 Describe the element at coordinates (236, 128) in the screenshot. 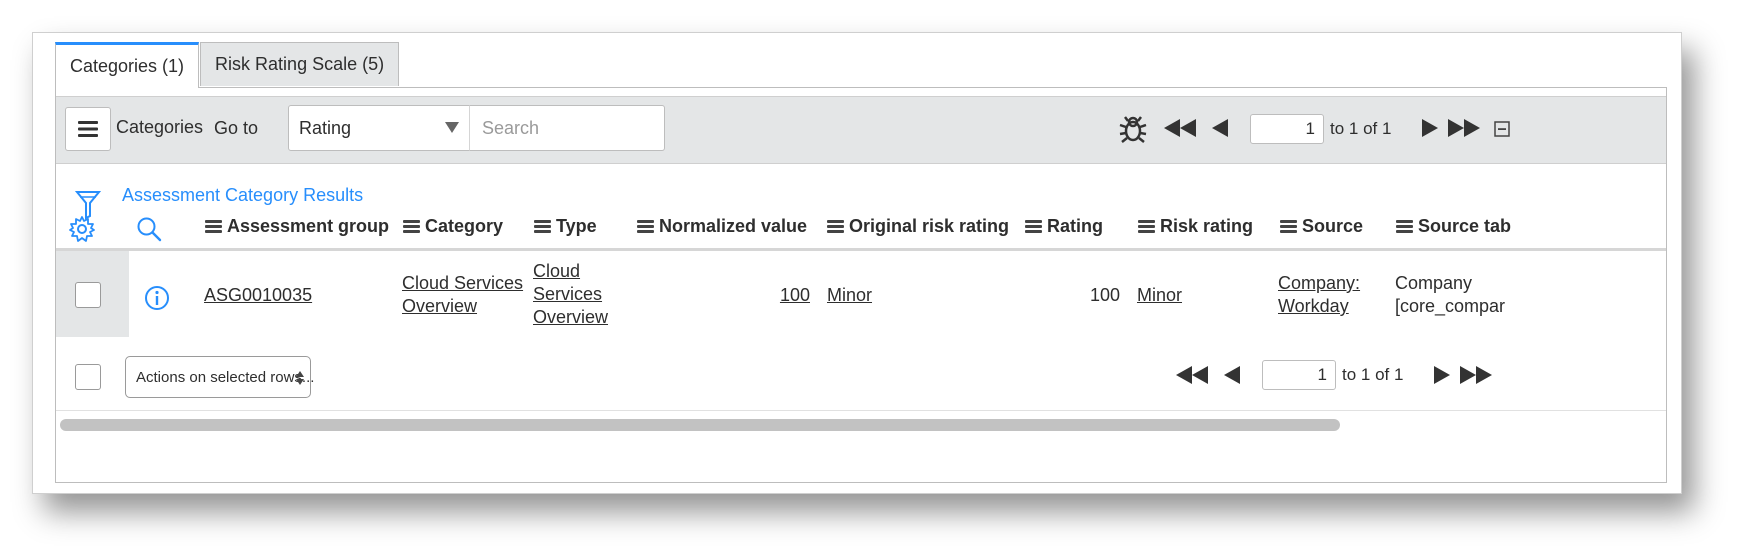

I see `goto-label: Go to` at that location.